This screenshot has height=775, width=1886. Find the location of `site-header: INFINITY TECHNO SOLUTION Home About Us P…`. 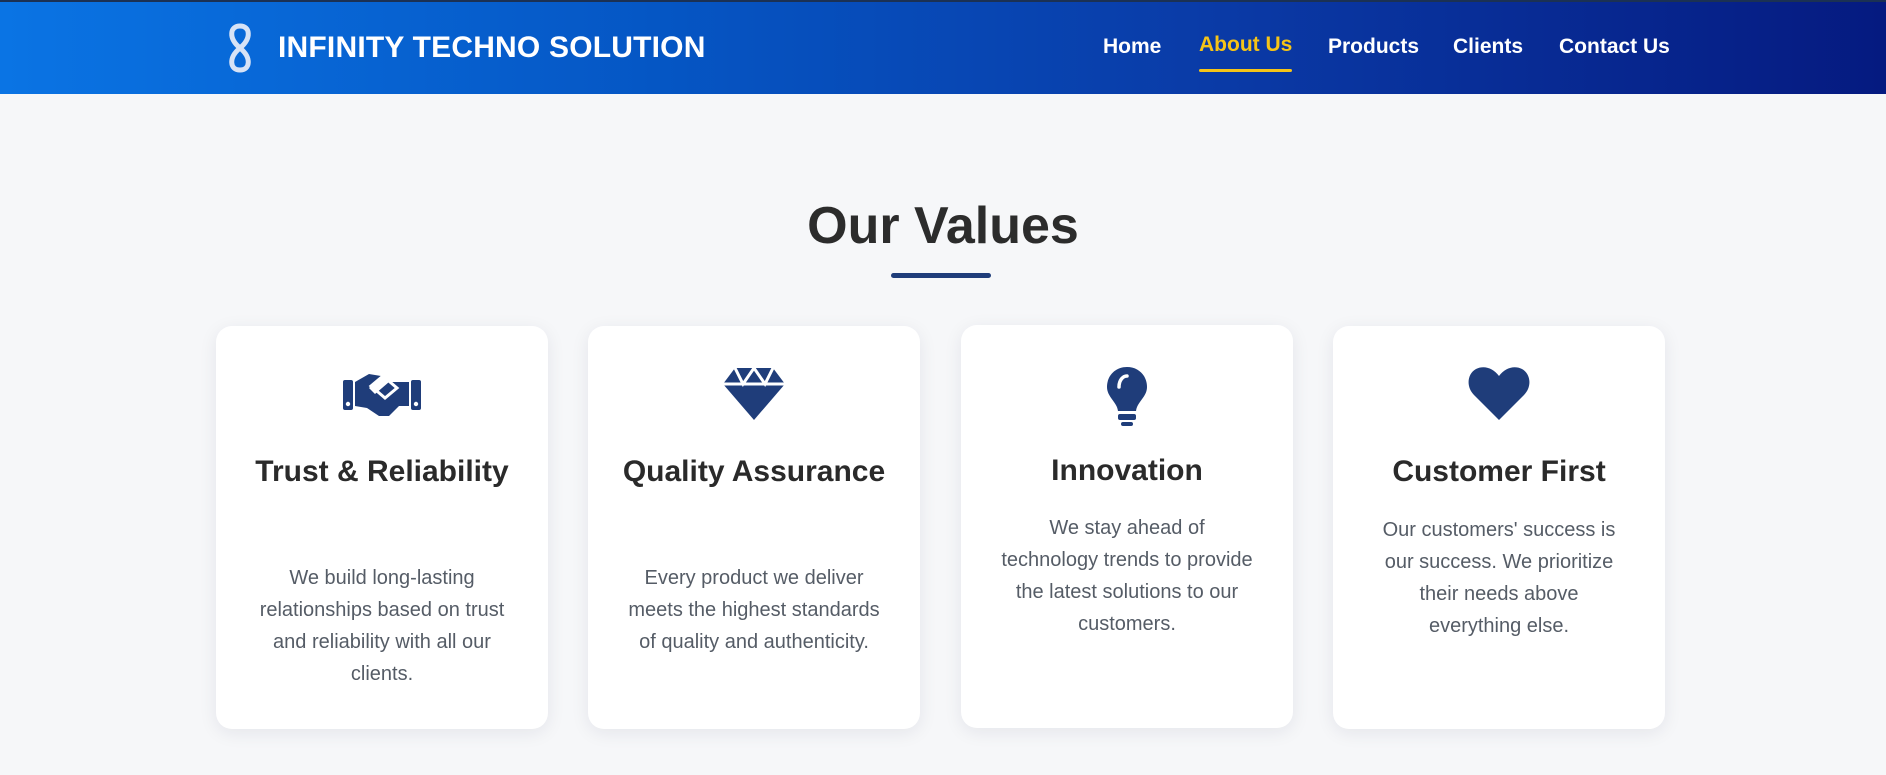

site-header: INFINITY TECHNO SOLUTION Home About Us P… is located at coordinates (943, 47).